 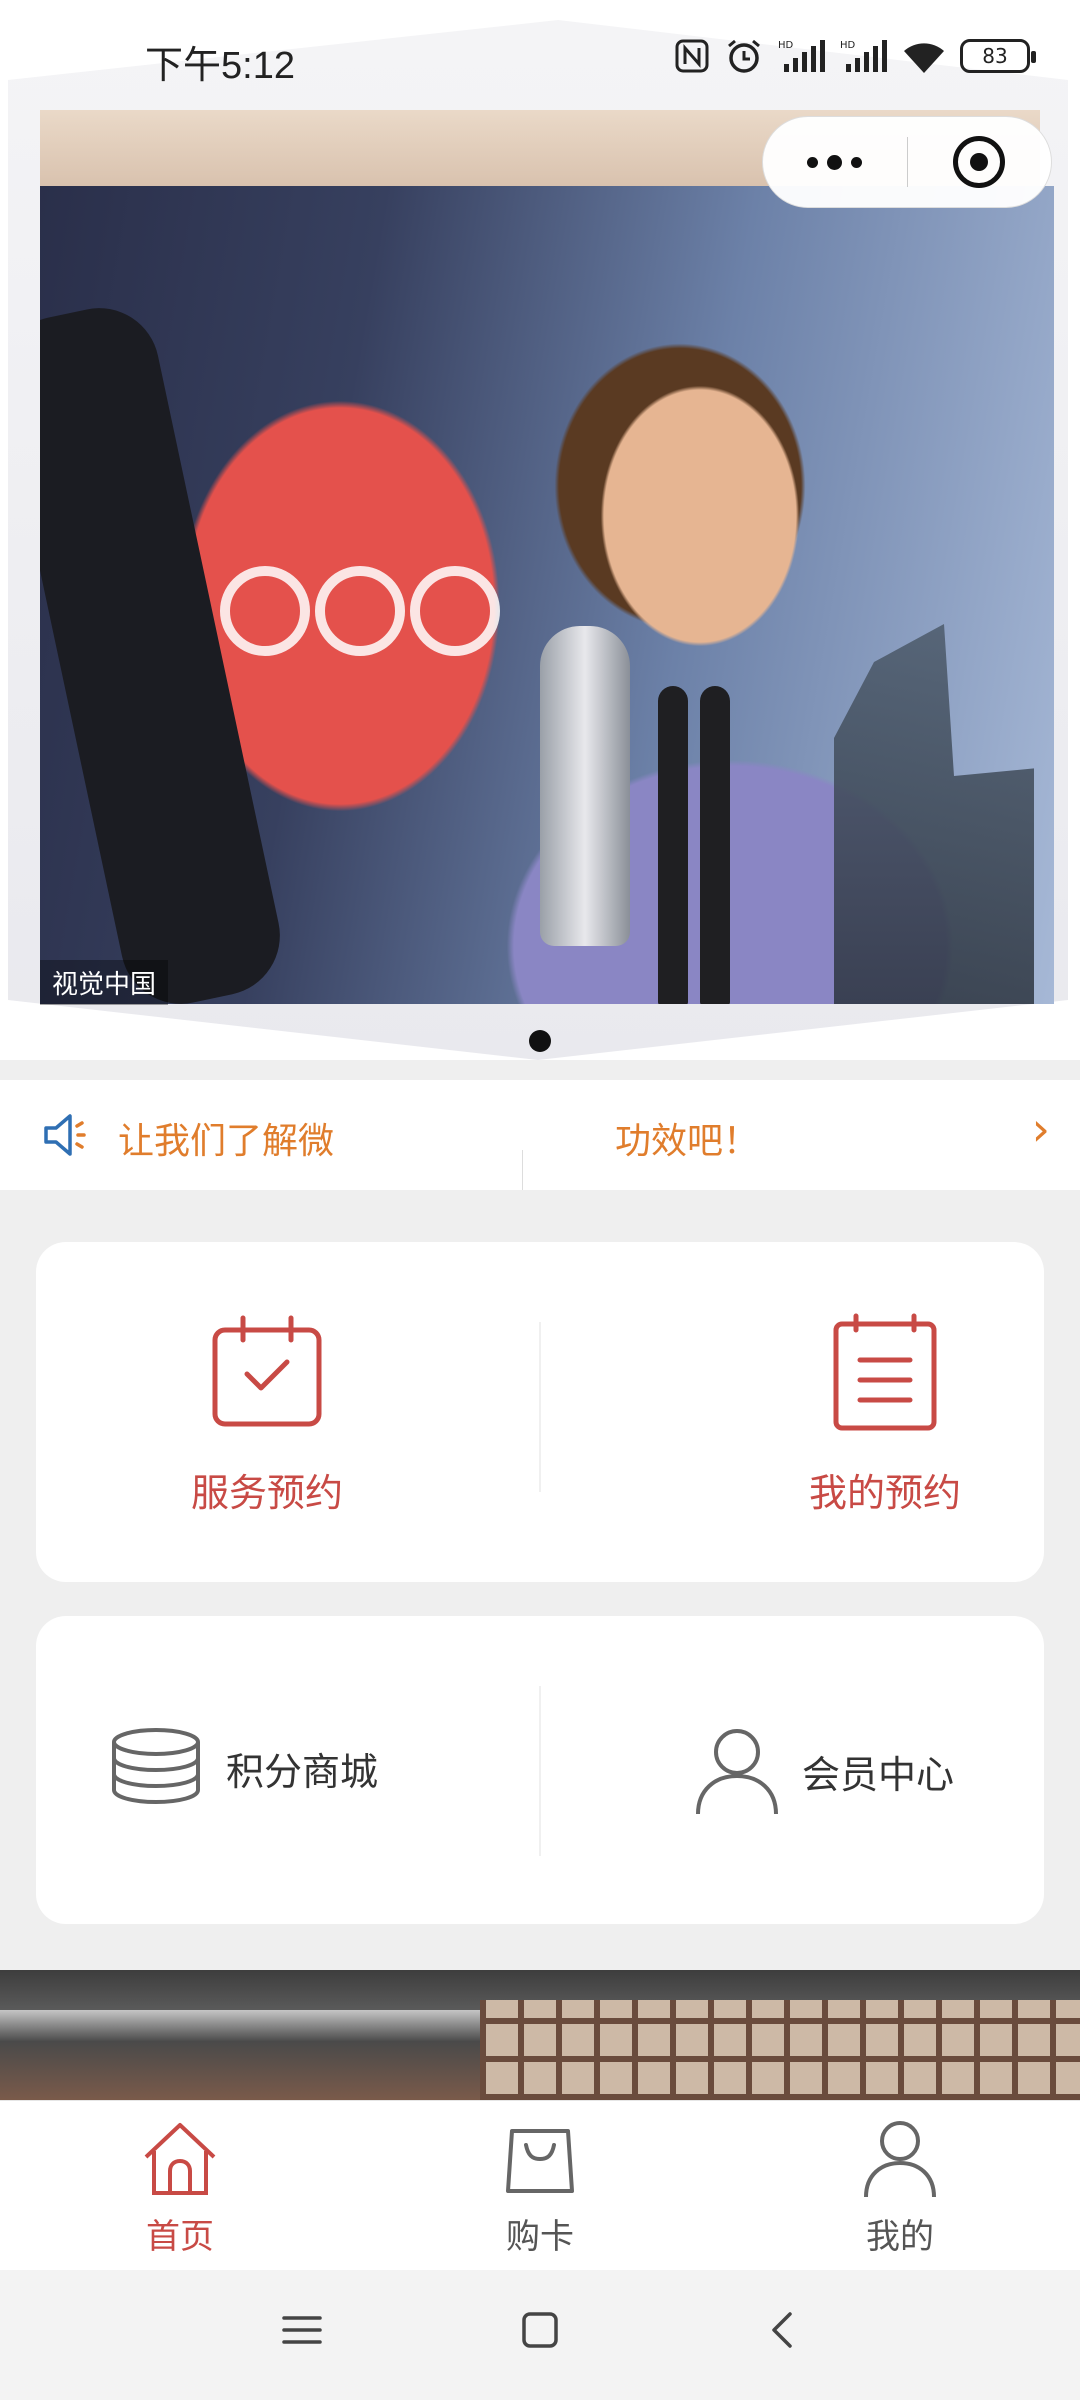 I want to click on home-square-icon, so click(x=540, y=2330).